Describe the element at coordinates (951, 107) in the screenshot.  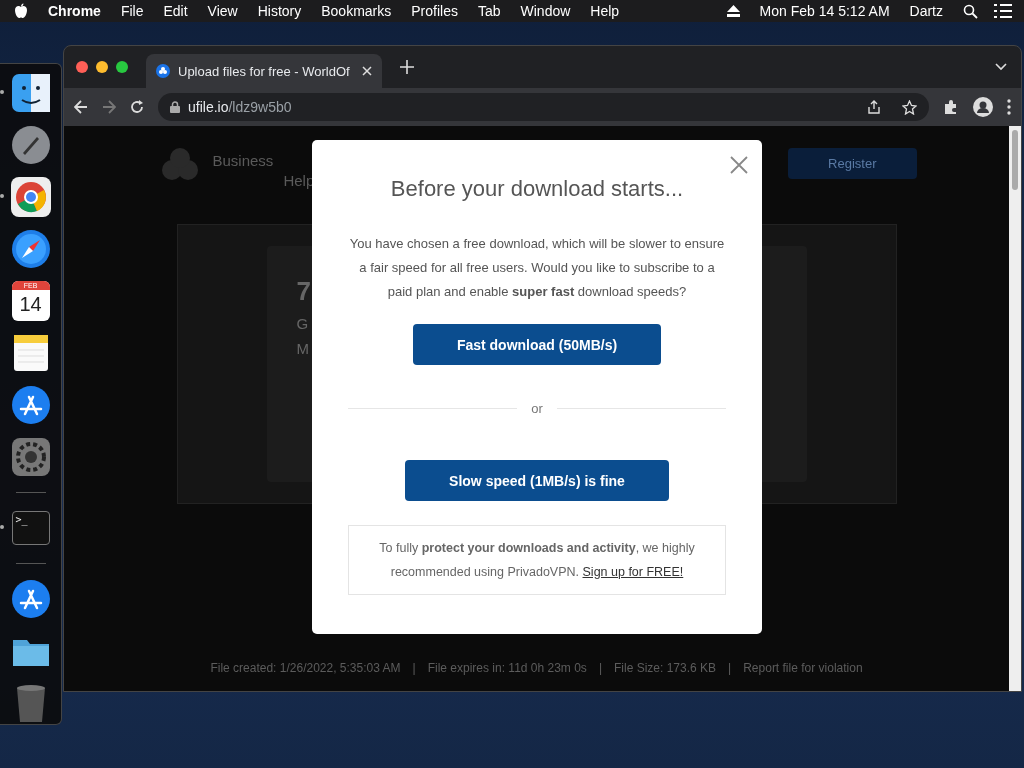
I see `extensions-icon` at that location.